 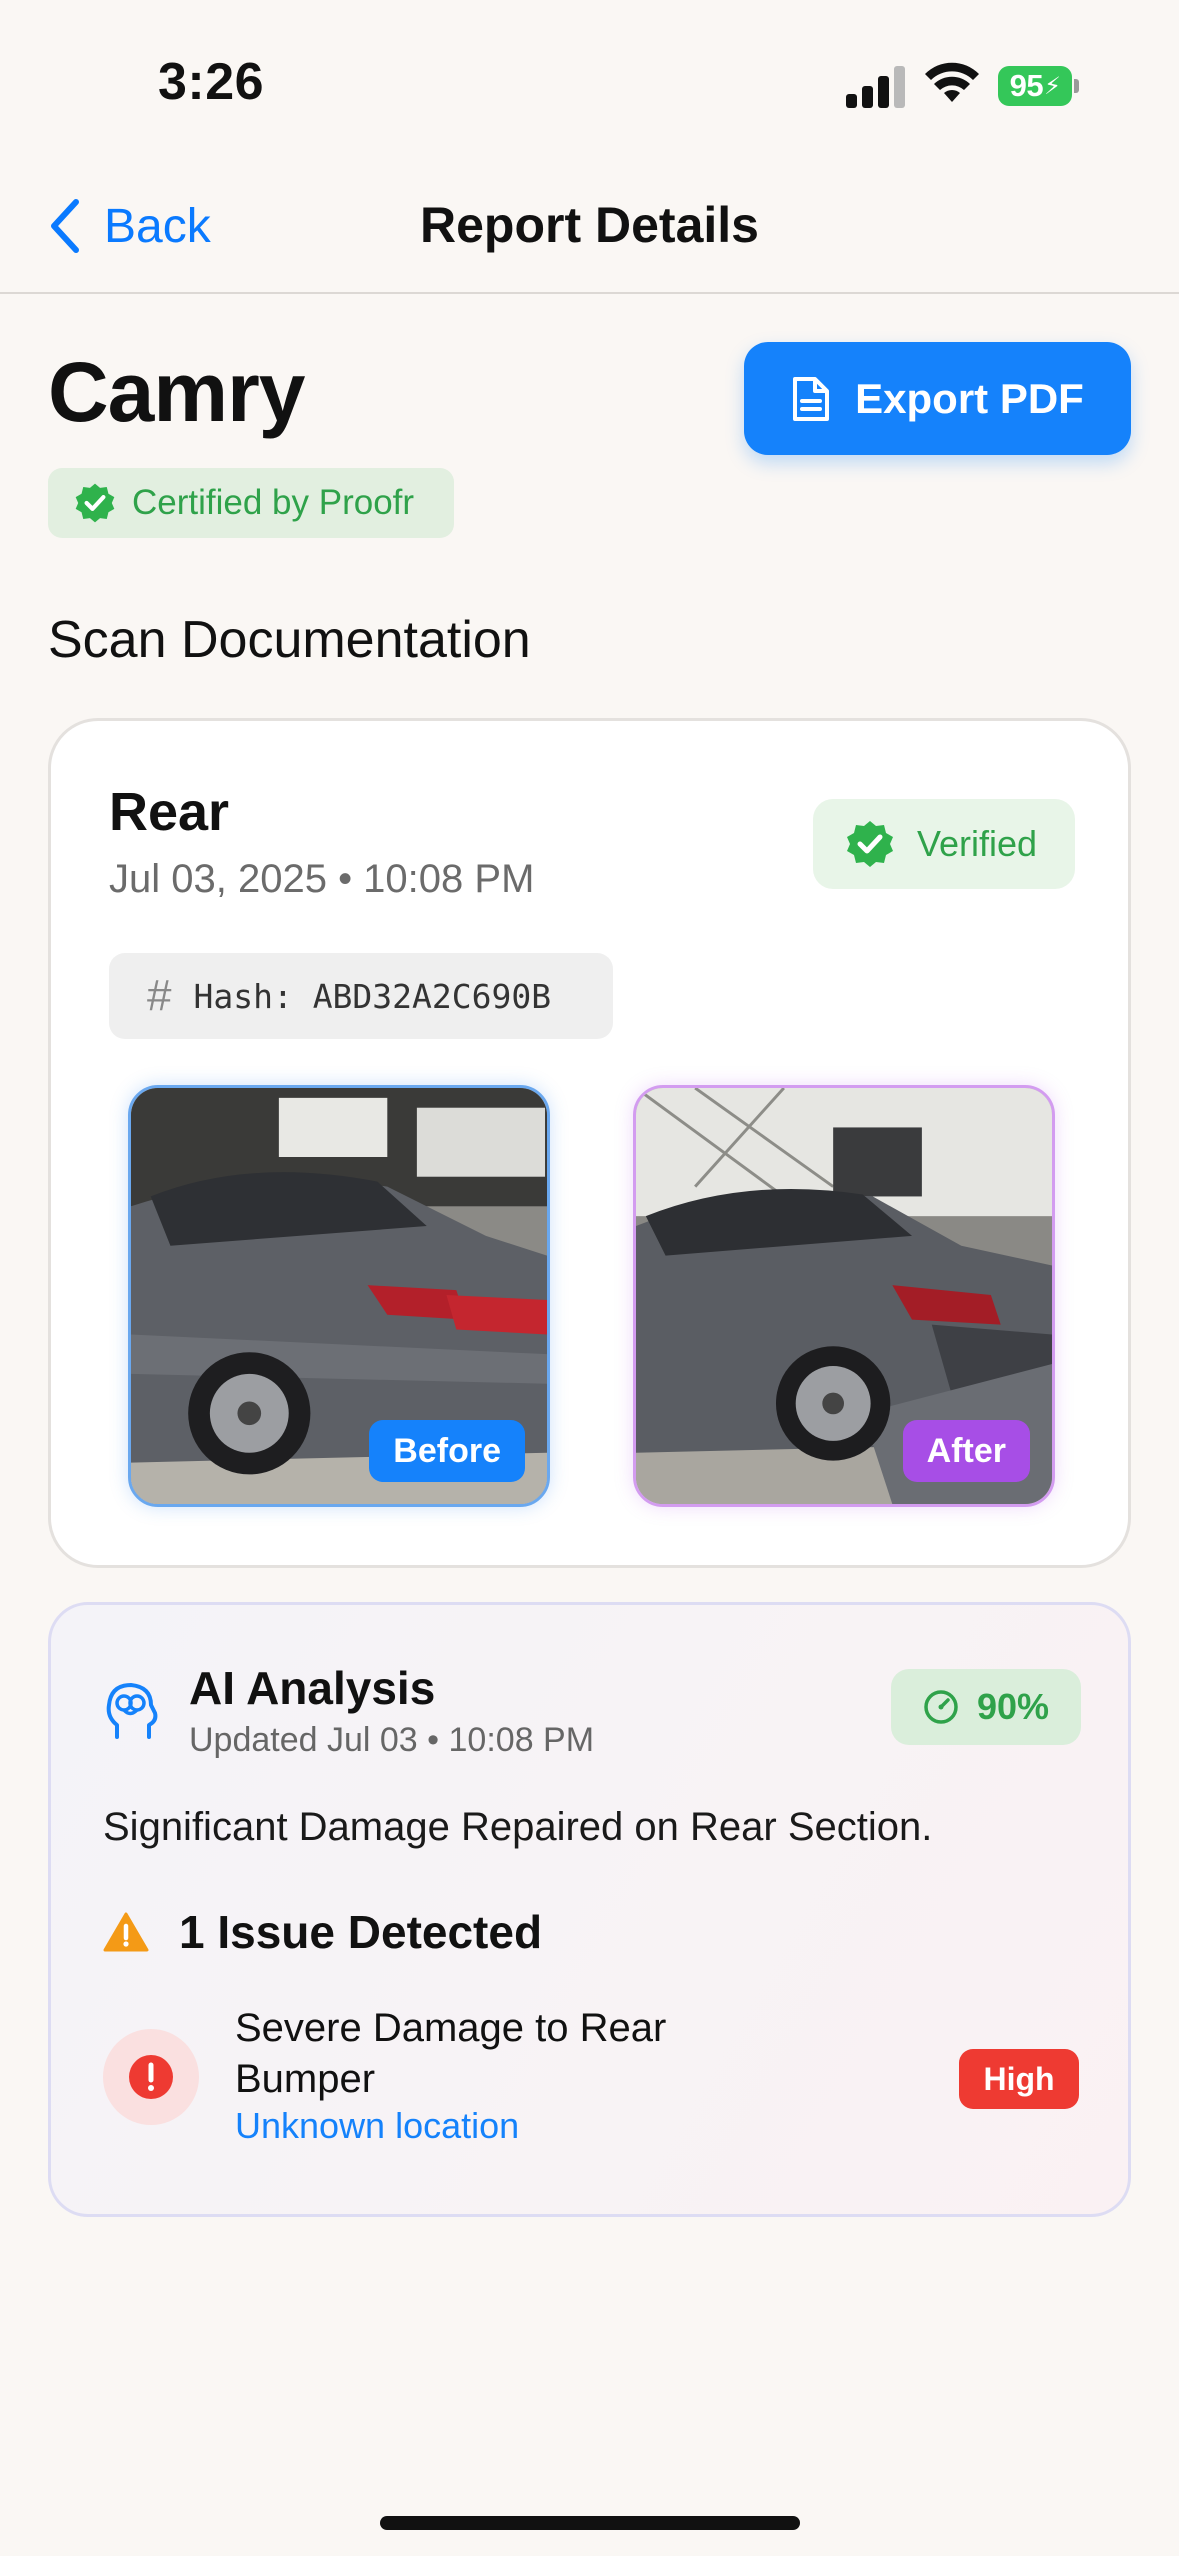 What do you see at coordinates (977, 843) in the screenshot?
I see `verified-label: Verified` at bounding box center [977, 843].